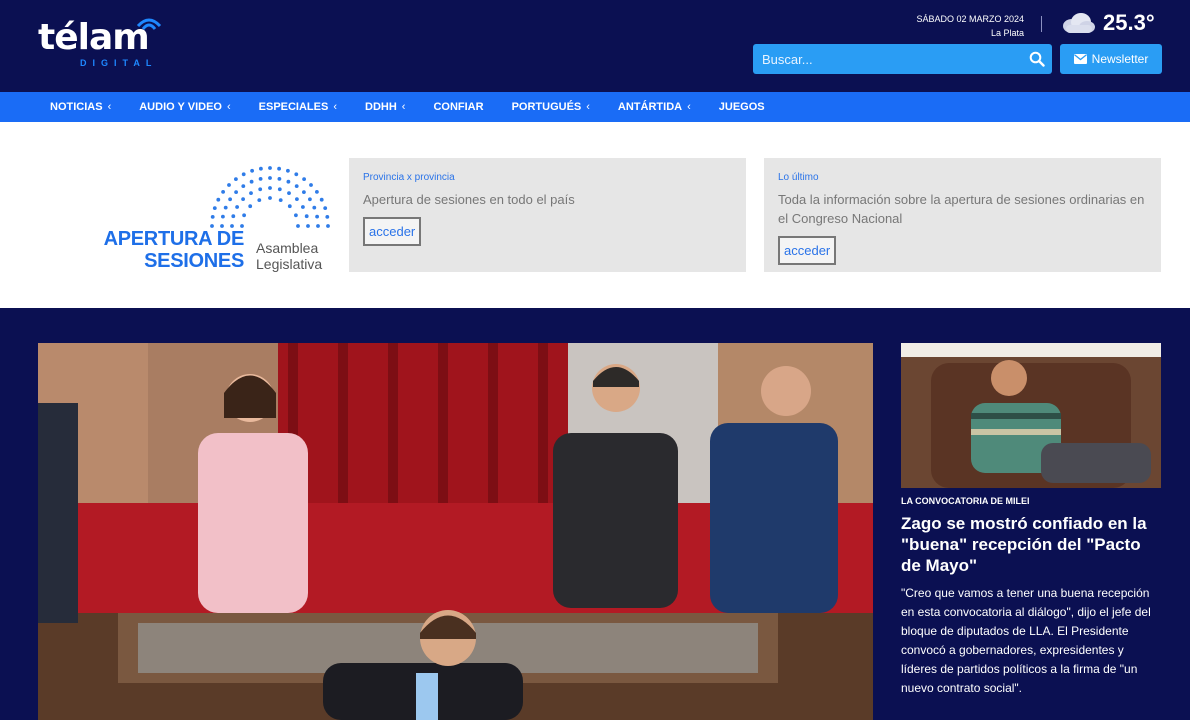 This screenshot has width=1190, height=720. What do you see at coordinates (289, 264) in the screenshot?
I see `subtitle-line: Legislativa` at bounding box center [289, 264].